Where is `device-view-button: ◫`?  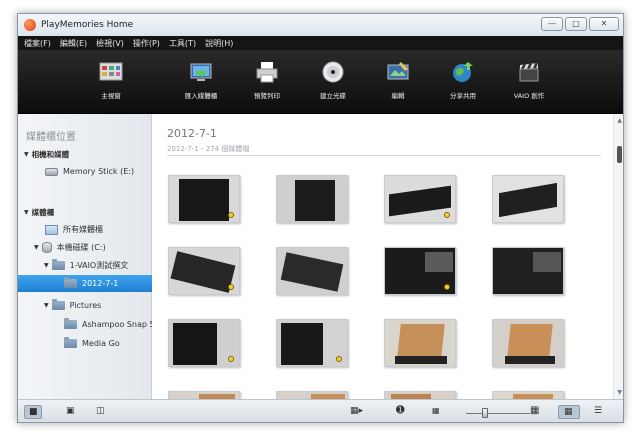 device-view-button: ◫ is located at coordinates (101, 412).